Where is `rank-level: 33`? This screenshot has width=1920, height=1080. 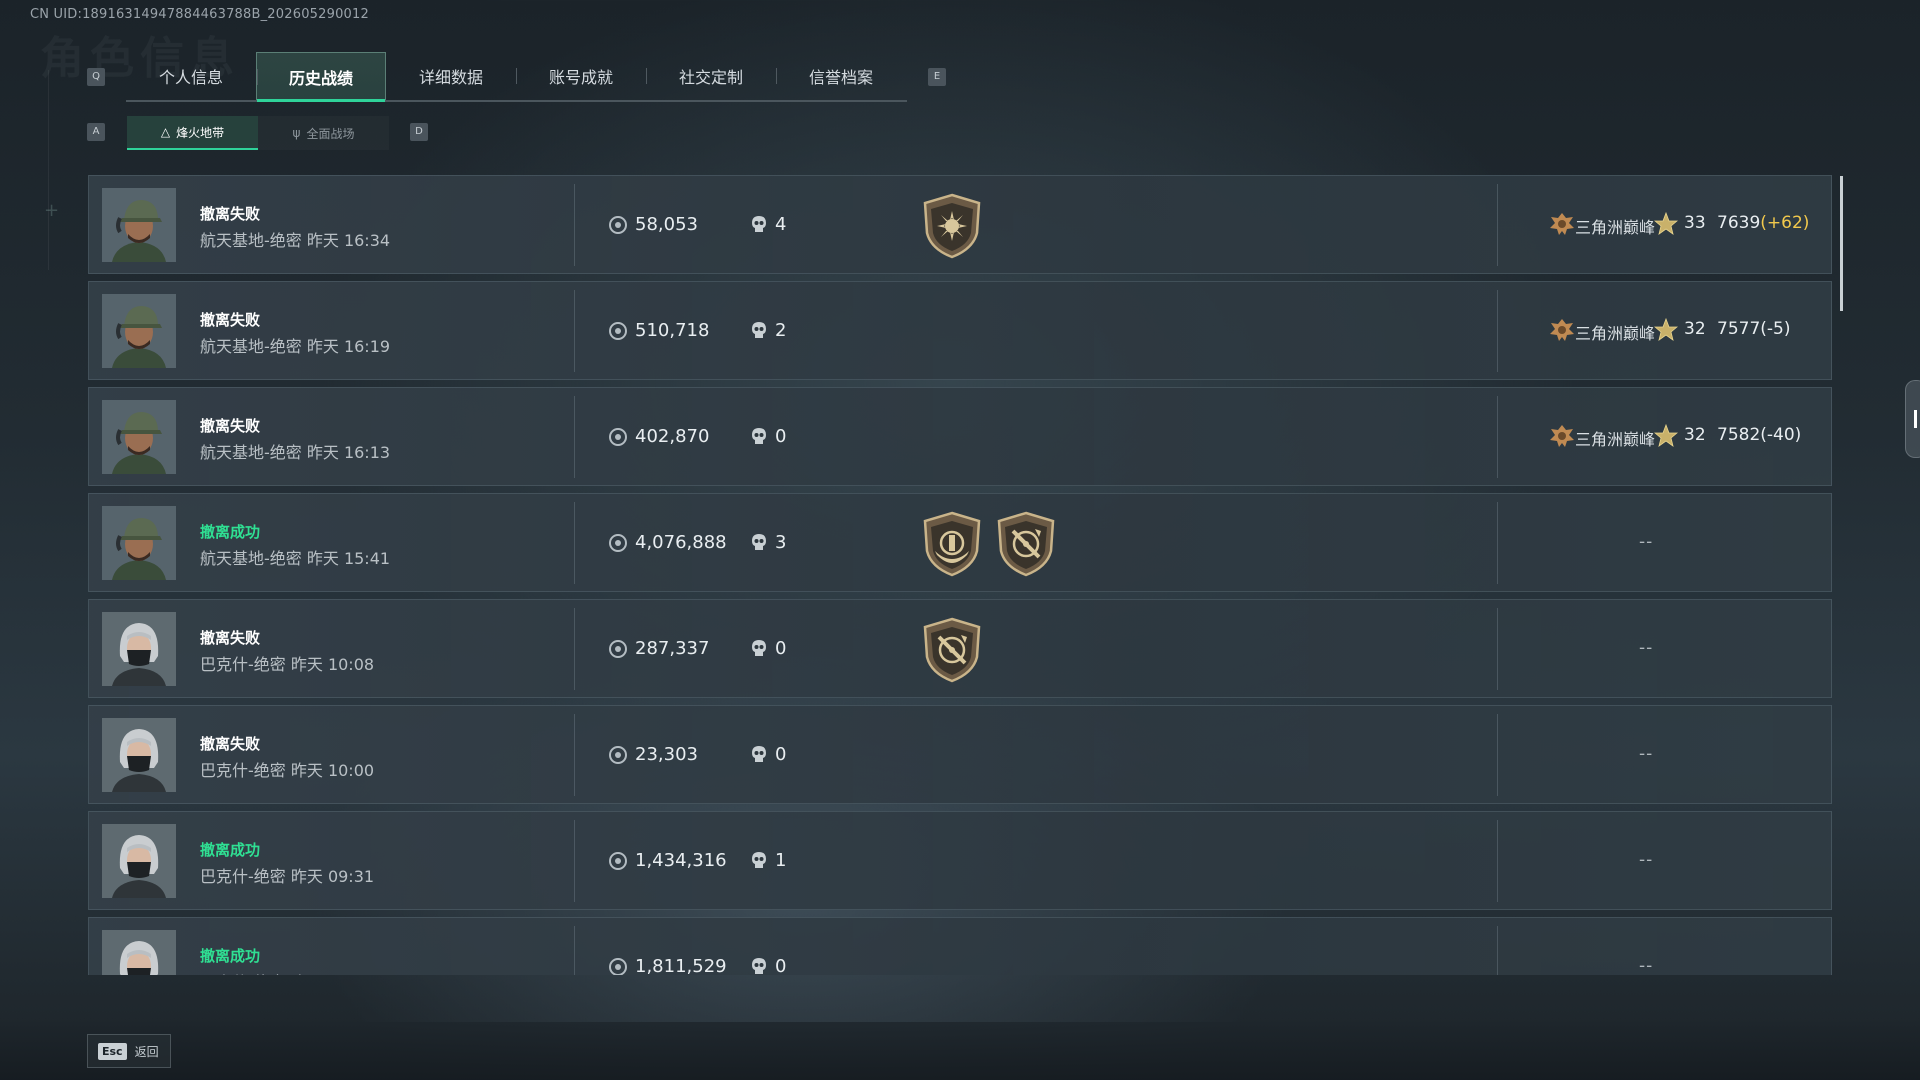
rank-level: 33 is located at coordinates (1695, 223).